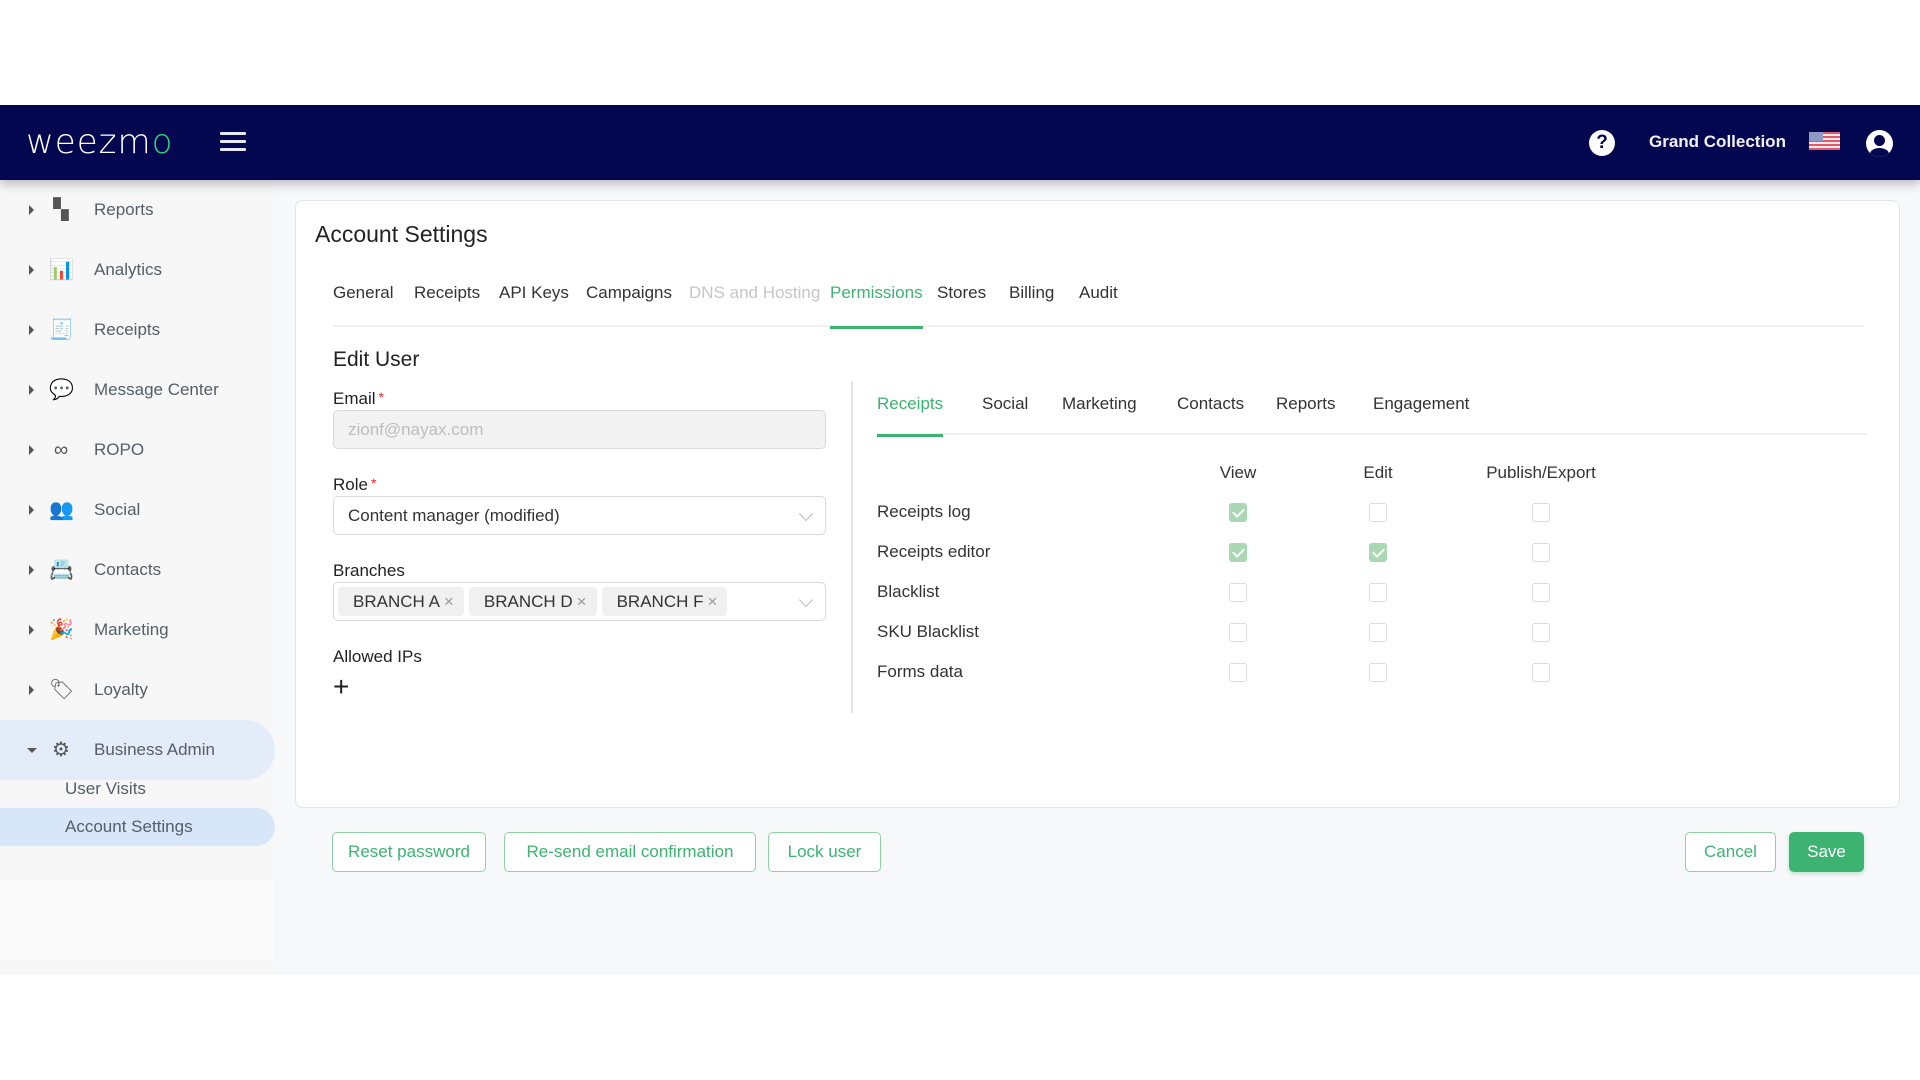  Describe the element at coordinates (354, 398) in the screenshot. I see `email-label-text: Email` at that location.